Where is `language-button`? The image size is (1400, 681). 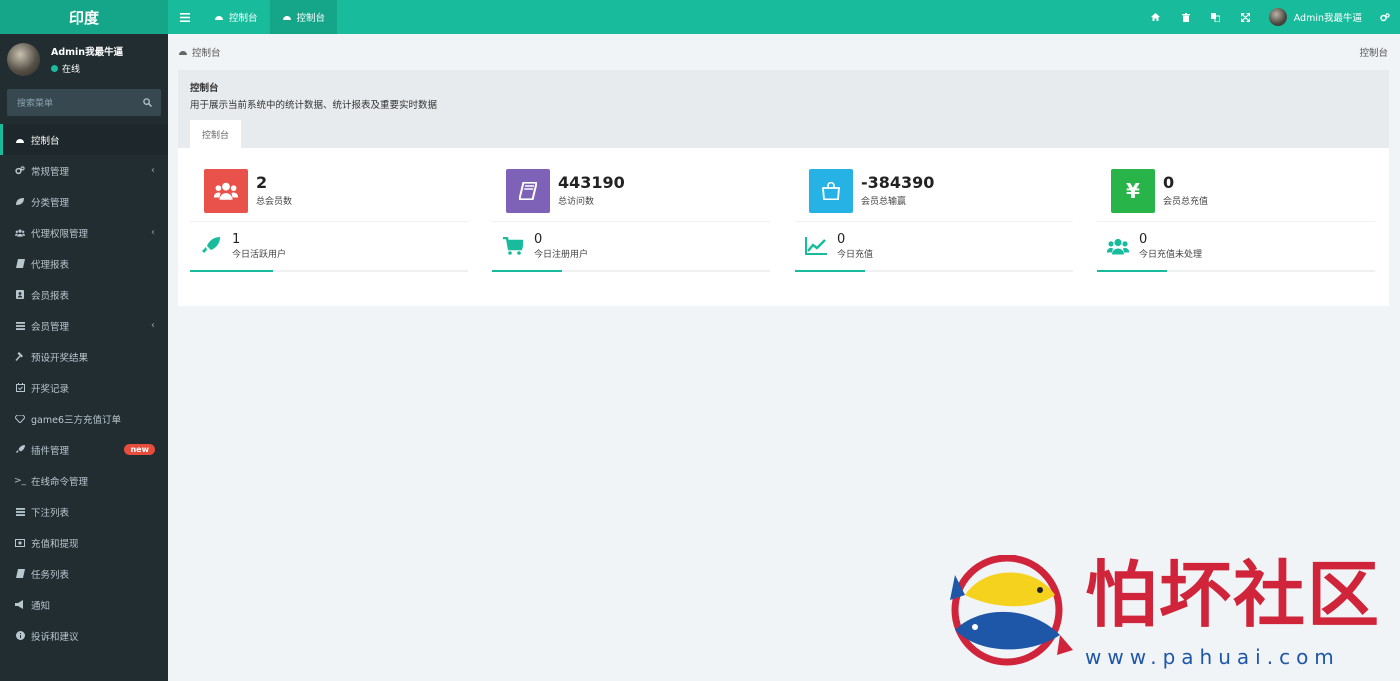
language-button is located at coordinates (1216, 17).